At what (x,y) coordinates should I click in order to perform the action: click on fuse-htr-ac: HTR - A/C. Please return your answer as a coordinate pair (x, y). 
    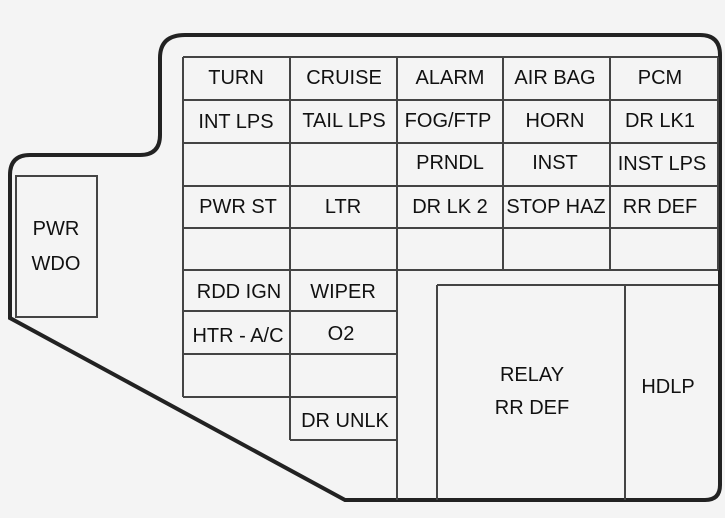
    Looking at the image, I should click on (238, 336).